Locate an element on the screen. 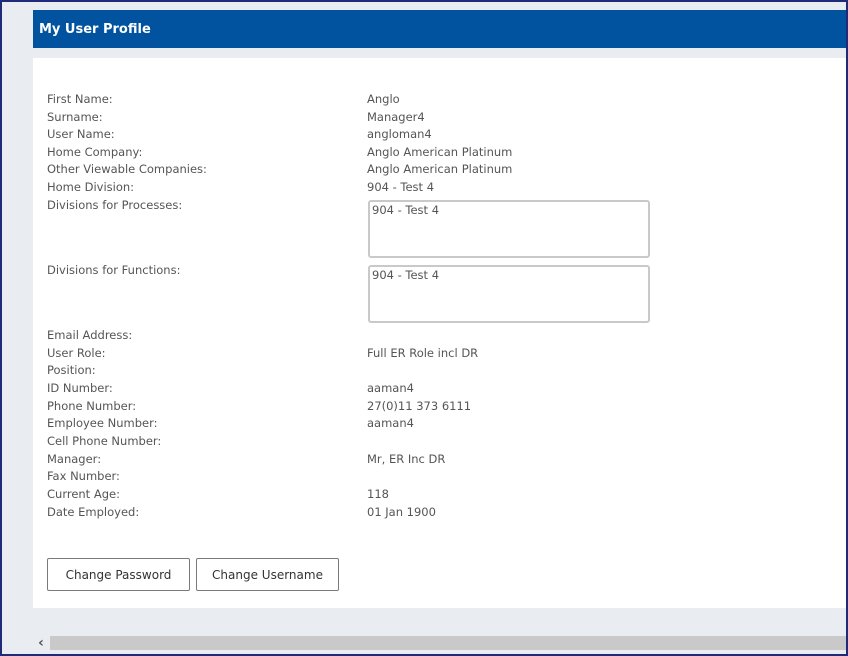  value-current-age: 118 is located at coordinates (378, 494).